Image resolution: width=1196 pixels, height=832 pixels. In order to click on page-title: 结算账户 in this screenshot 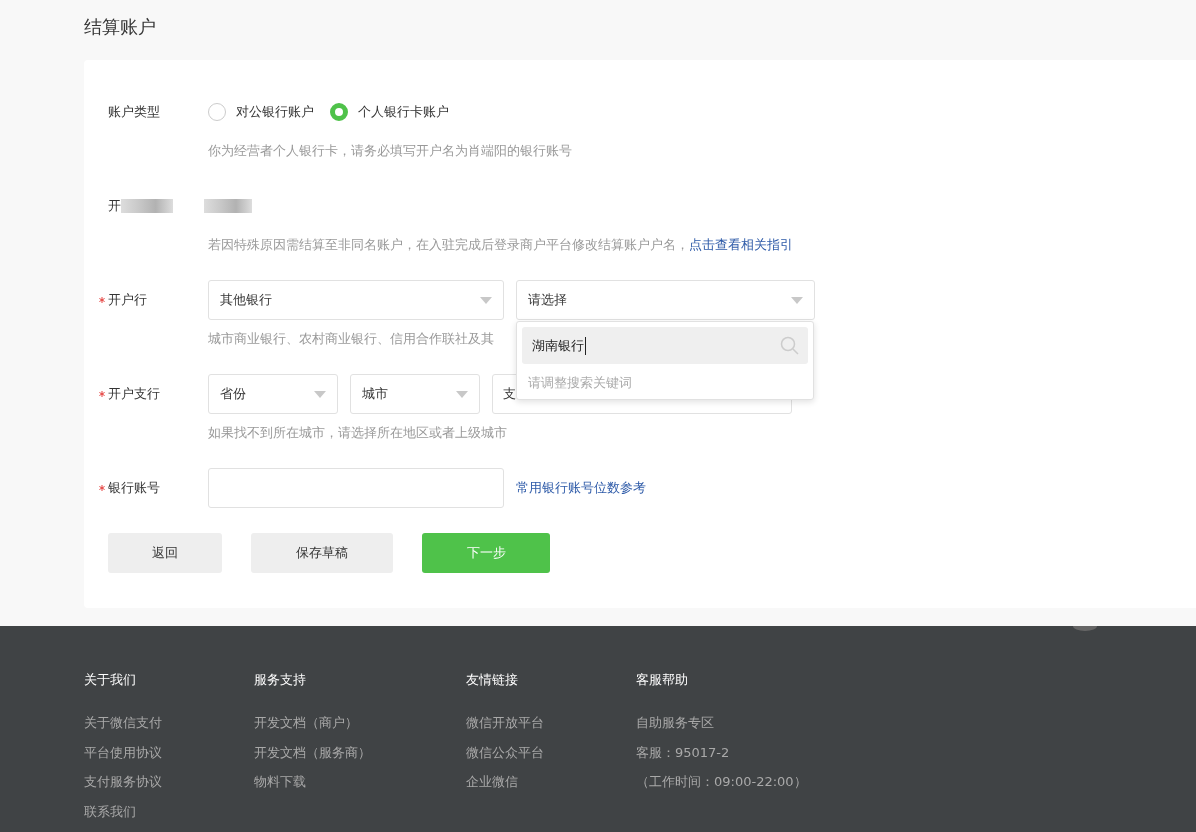, I will do `click(120, 27)`.